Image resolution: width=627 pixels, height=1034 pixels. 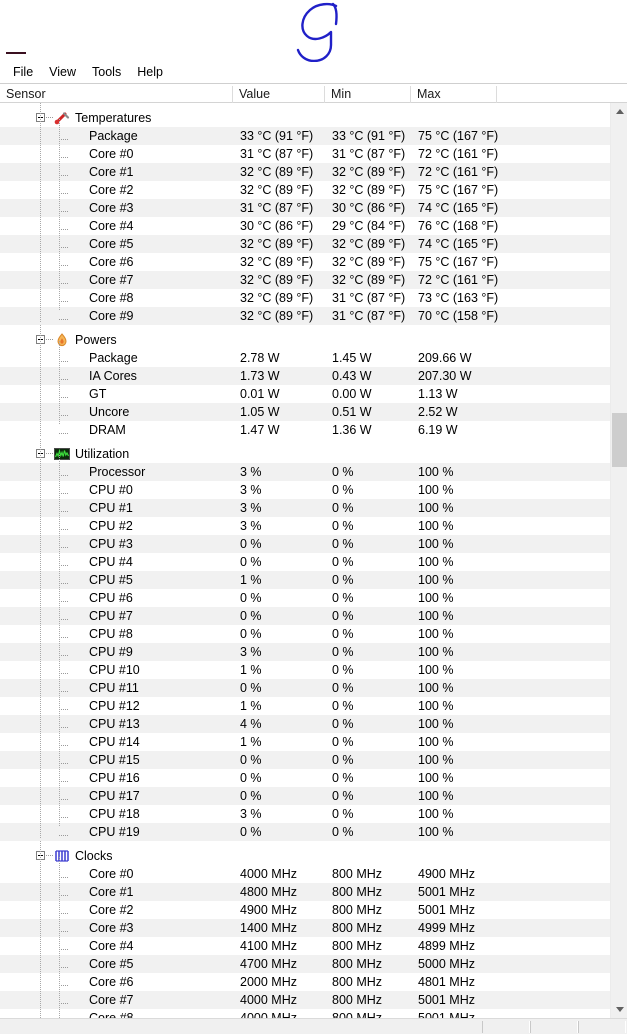 I want to click on table-row: Core #6 2000 MHz 800 MHz 4801 MHz, so click(x=305, y=982).